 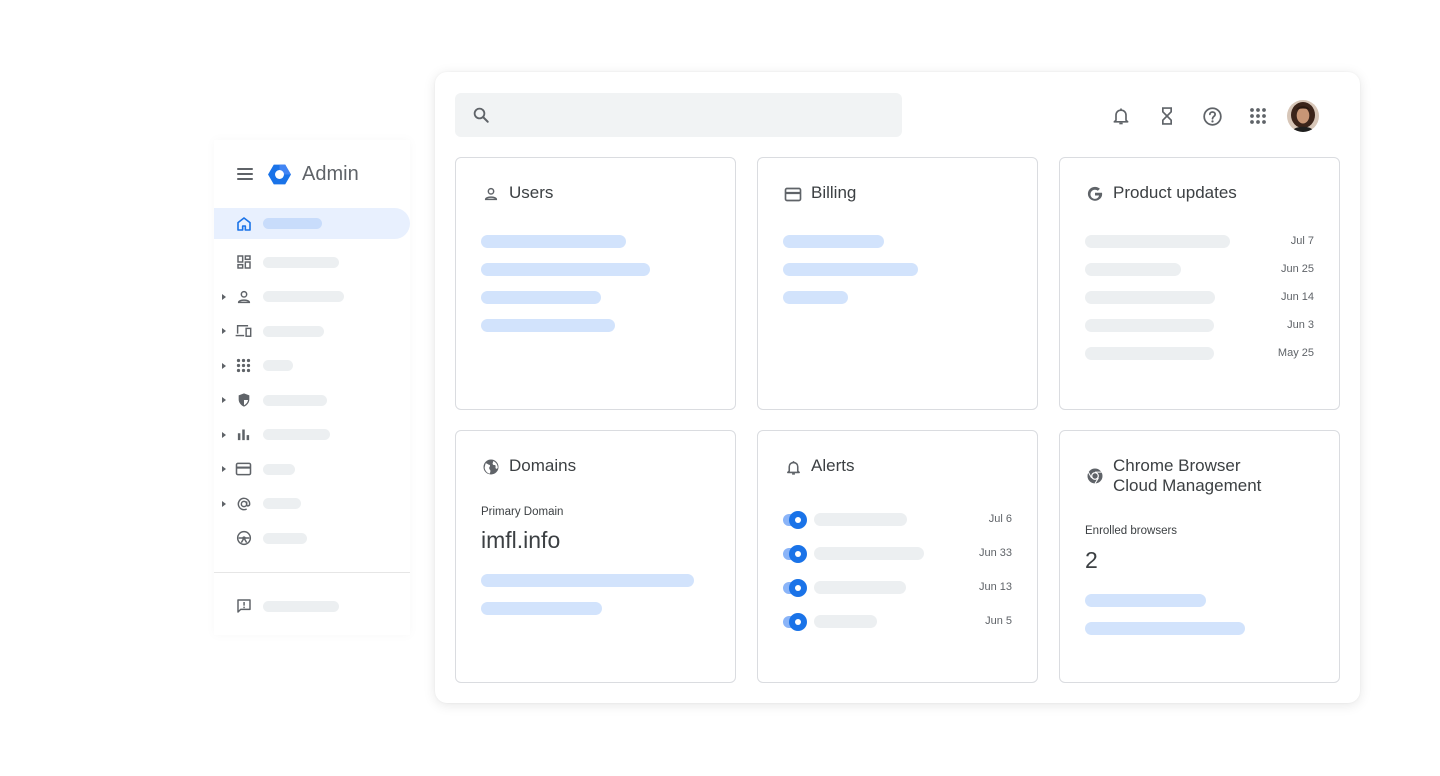 I want to click on apps-launcher-icon, so click(x=1257, y=116).